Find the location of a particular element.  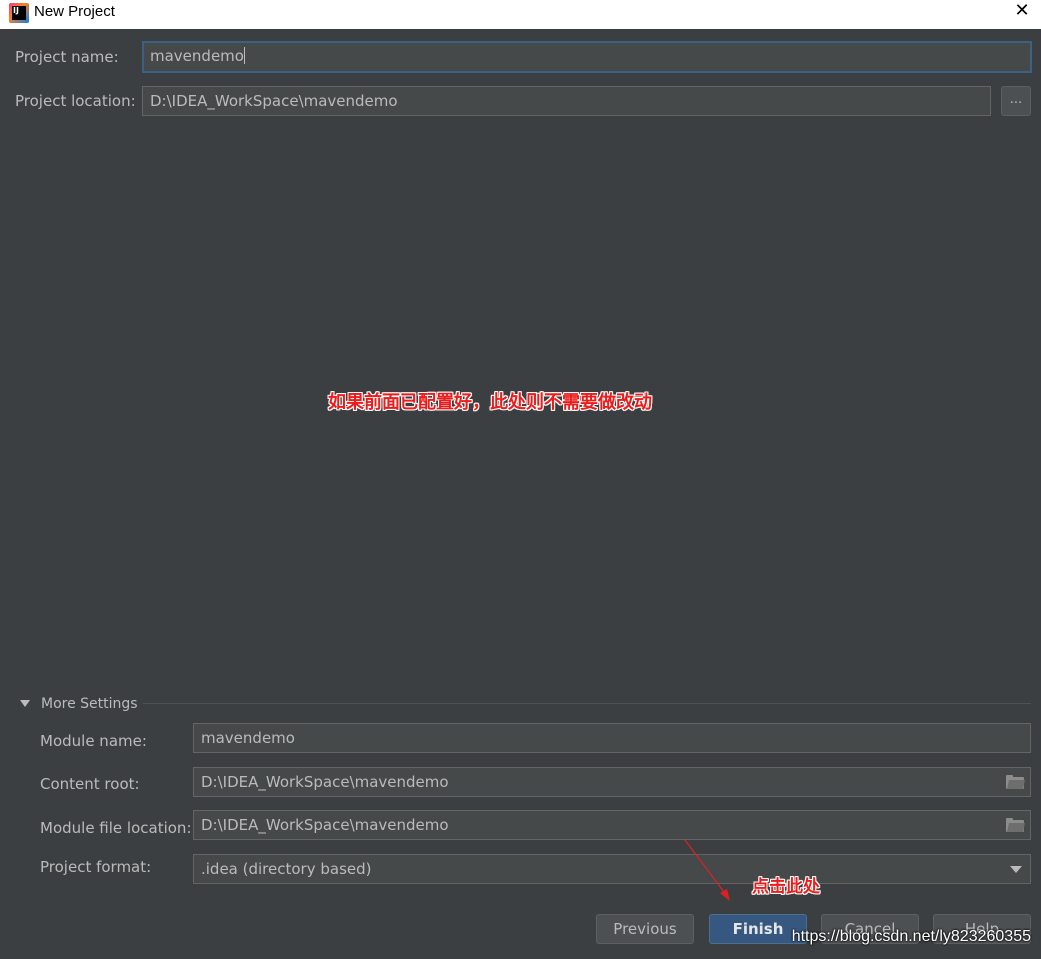

previous-button: Previous is located at coordinates (645, 929).